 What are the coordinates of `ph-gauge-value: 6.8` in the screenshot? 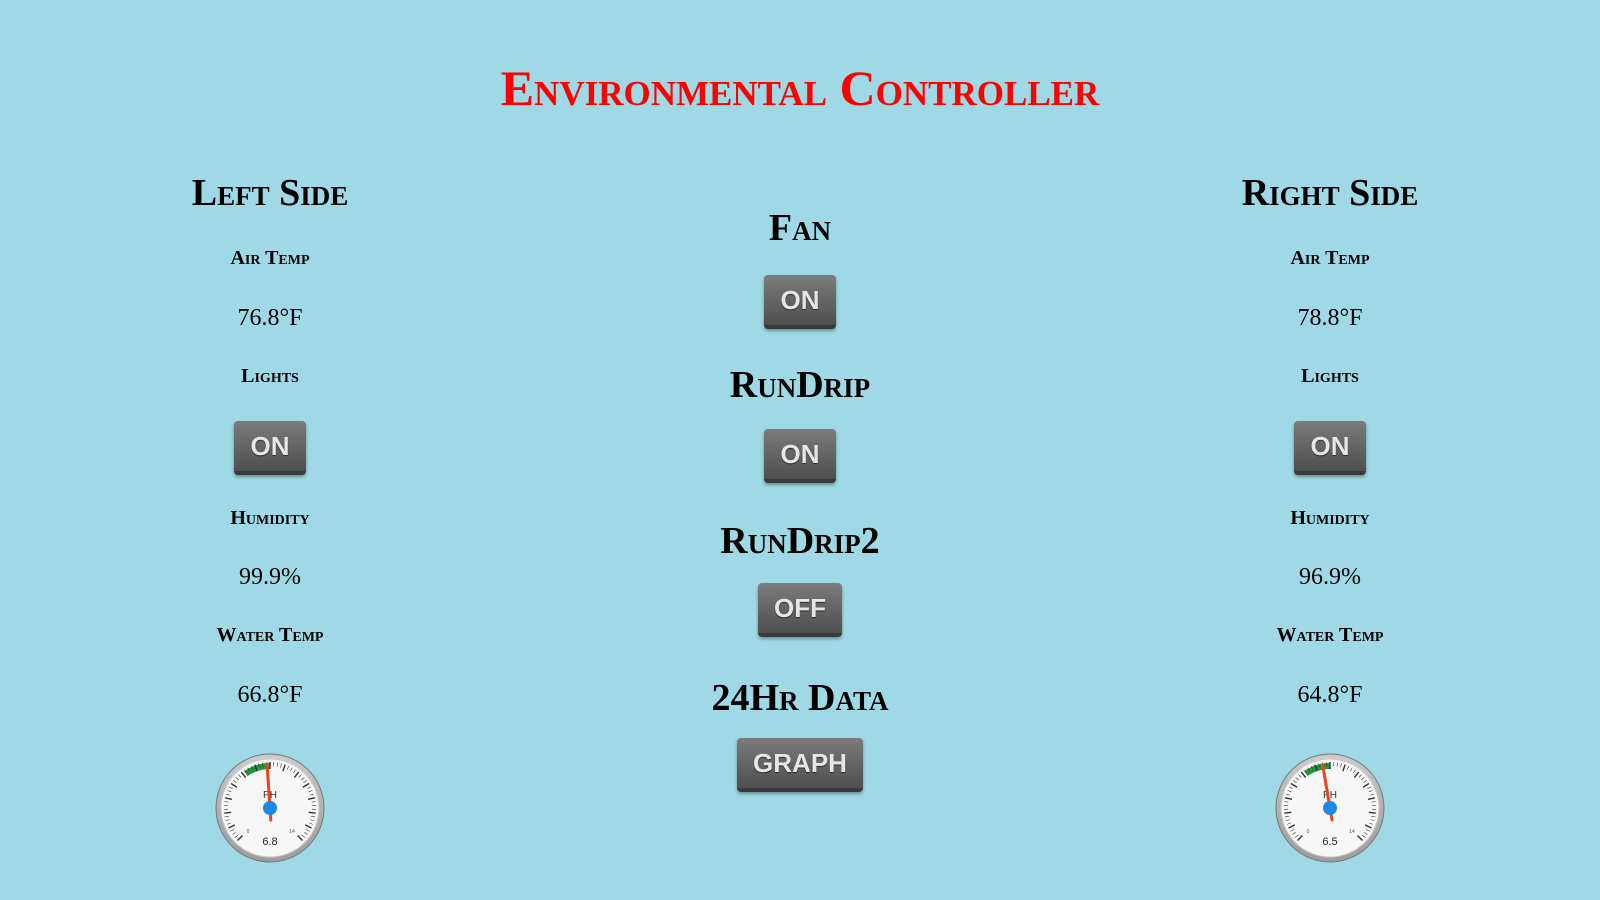 It's located at (269, 842).